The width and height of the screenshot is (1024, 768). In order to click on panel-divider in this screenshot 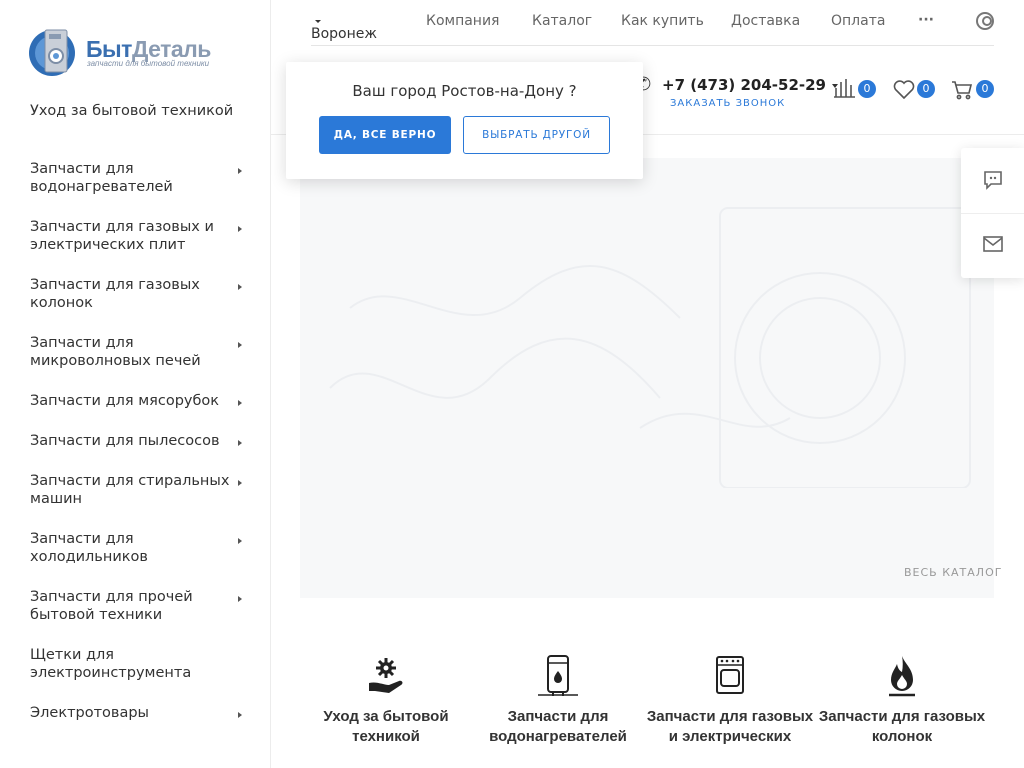, I will do `click(992, 213)`.